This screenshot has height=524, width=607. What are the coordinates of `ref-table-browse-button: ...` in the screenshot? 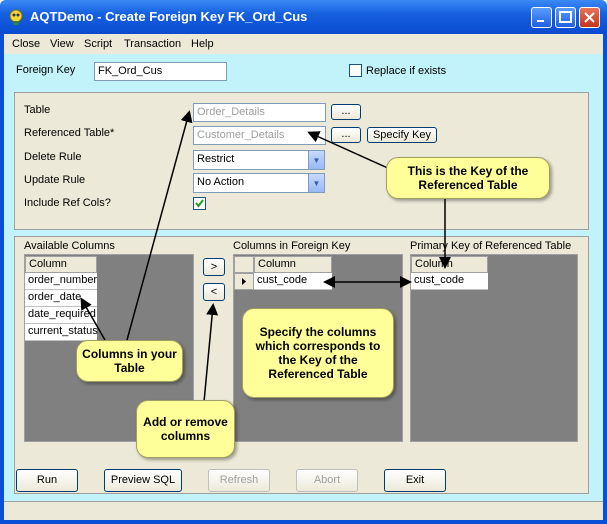 It's located at (346, 135).